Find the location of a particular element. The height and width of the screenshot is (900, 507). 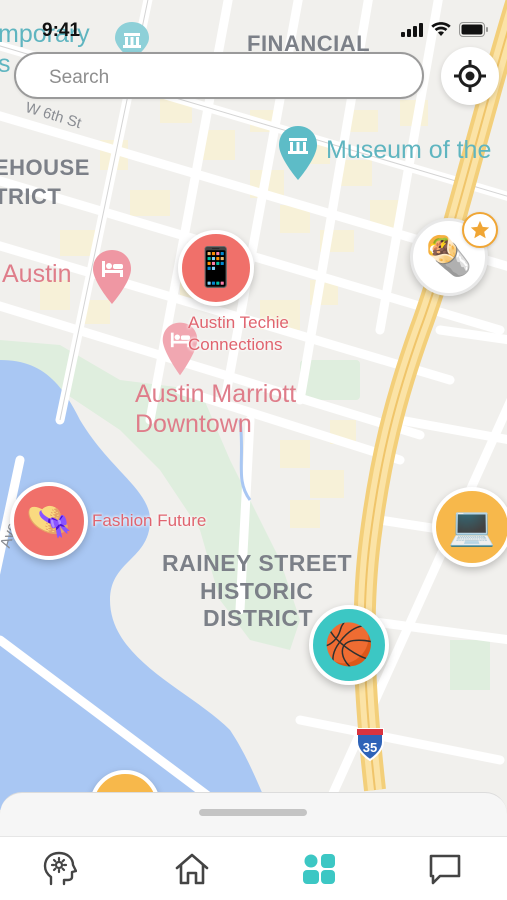

bottom-sheet is located at coordinates (253, 814).